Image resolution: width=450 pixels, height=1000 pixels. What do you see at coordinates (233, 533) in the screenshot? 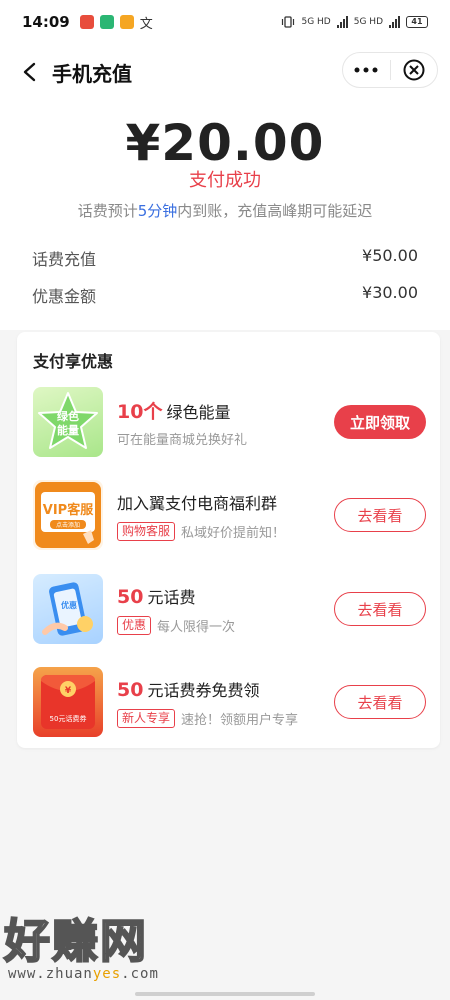
I see `offer-subtitle-text: 私域好价提前知！` at bounding box center [233, 533].